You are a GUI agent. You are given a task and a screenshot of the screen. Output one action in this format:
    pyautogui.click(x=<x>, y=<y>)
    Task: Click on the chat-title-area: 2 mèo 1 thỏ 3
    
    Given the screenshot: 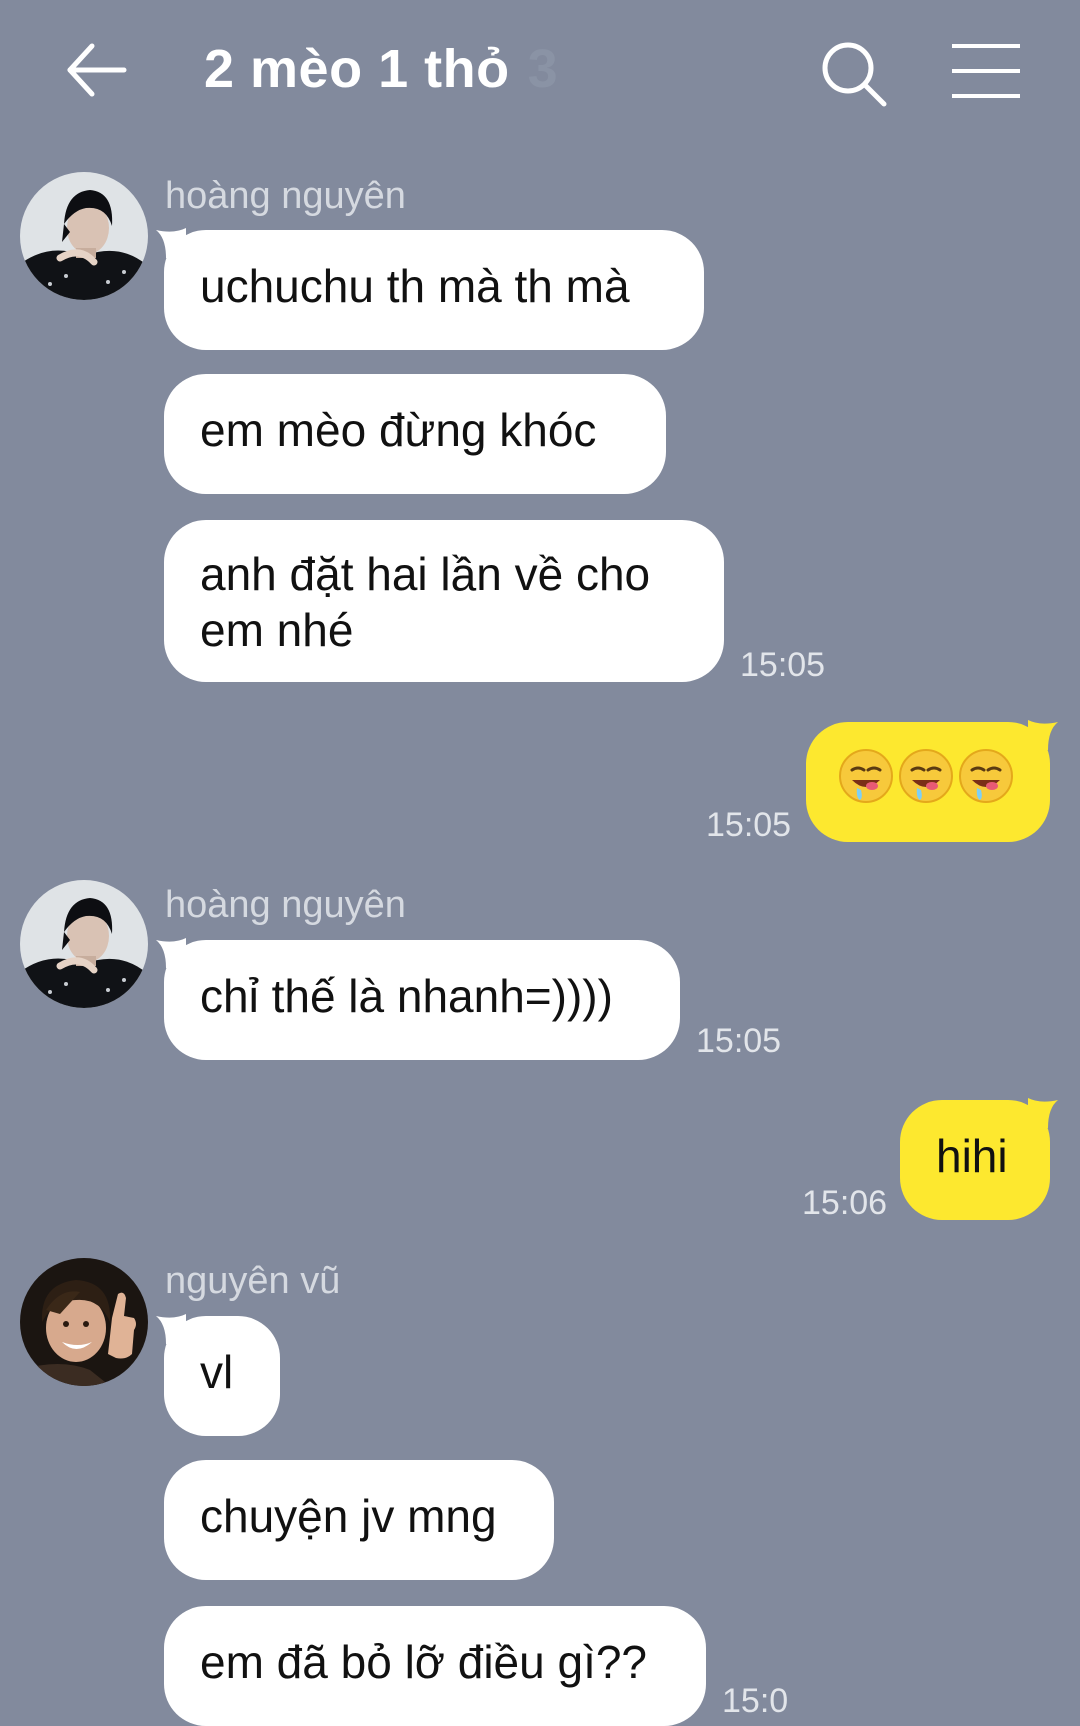 What is the action you would take?
    pyautogui.click(x=381, y=69)
    